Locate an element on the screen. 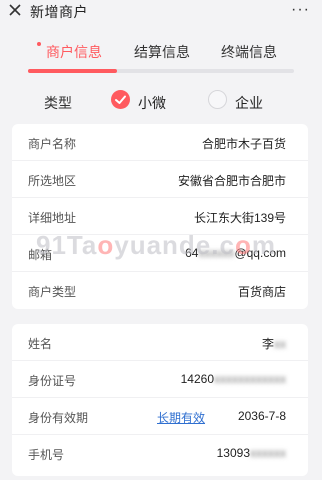 The width and height of the screenshot is (322, 480). radio-micro-label: 小微 is located at coordinates (152, 103).